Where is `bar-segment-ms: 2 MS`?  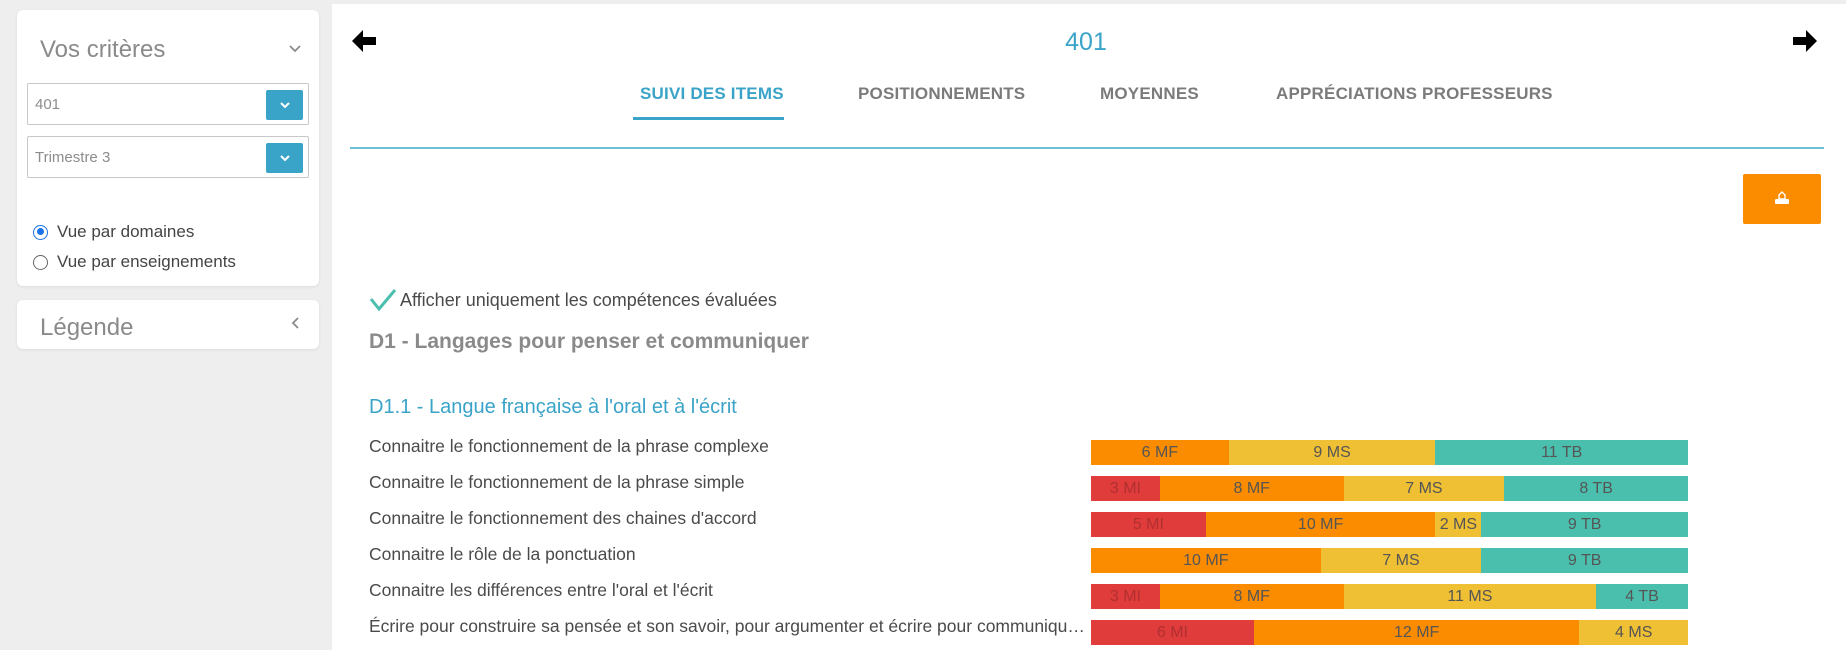 bar-segment-ms: 2 MS is located at coordinates (1458, 524).